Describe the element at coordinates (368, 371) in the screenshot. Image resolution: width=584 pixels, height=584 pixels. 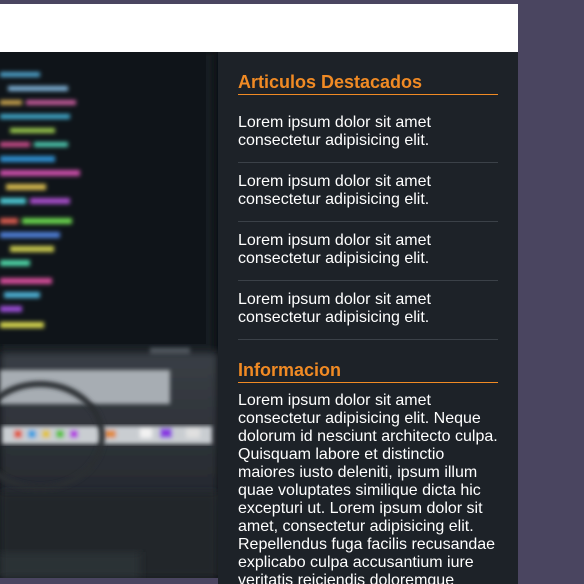
I see `information-title: Informacion` at that location.